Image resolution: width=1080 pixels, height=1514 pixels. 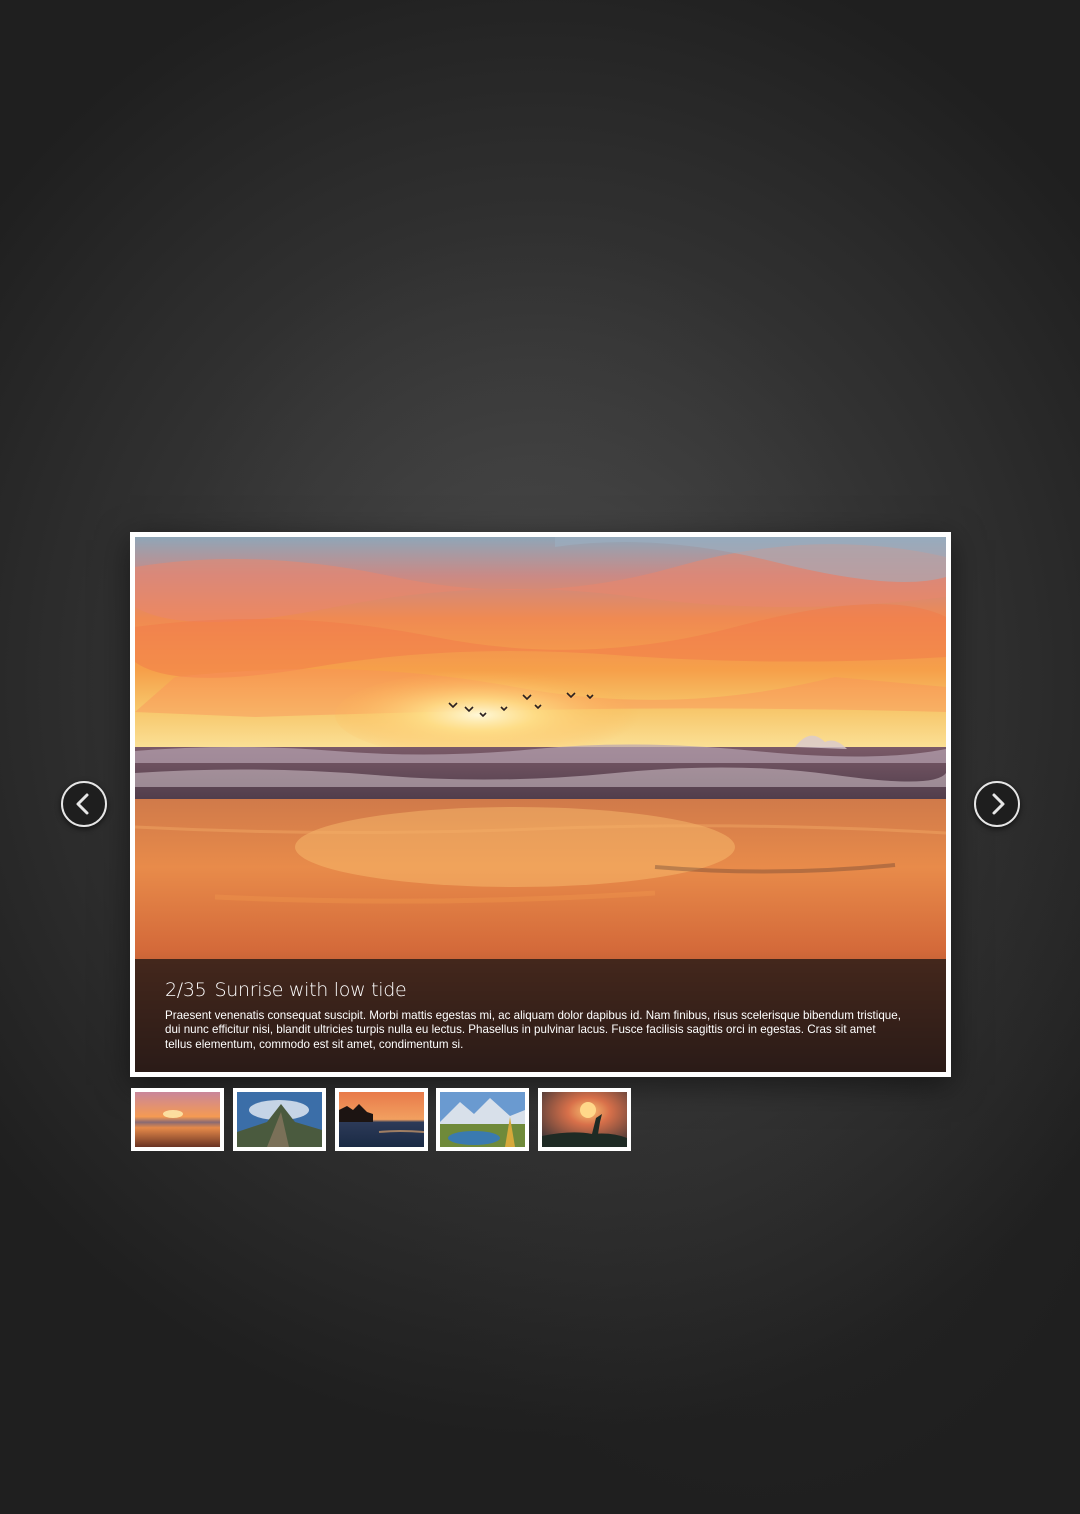 I want to click on thumbnail-silhouette-sunset, so click(x=584, y=1119).